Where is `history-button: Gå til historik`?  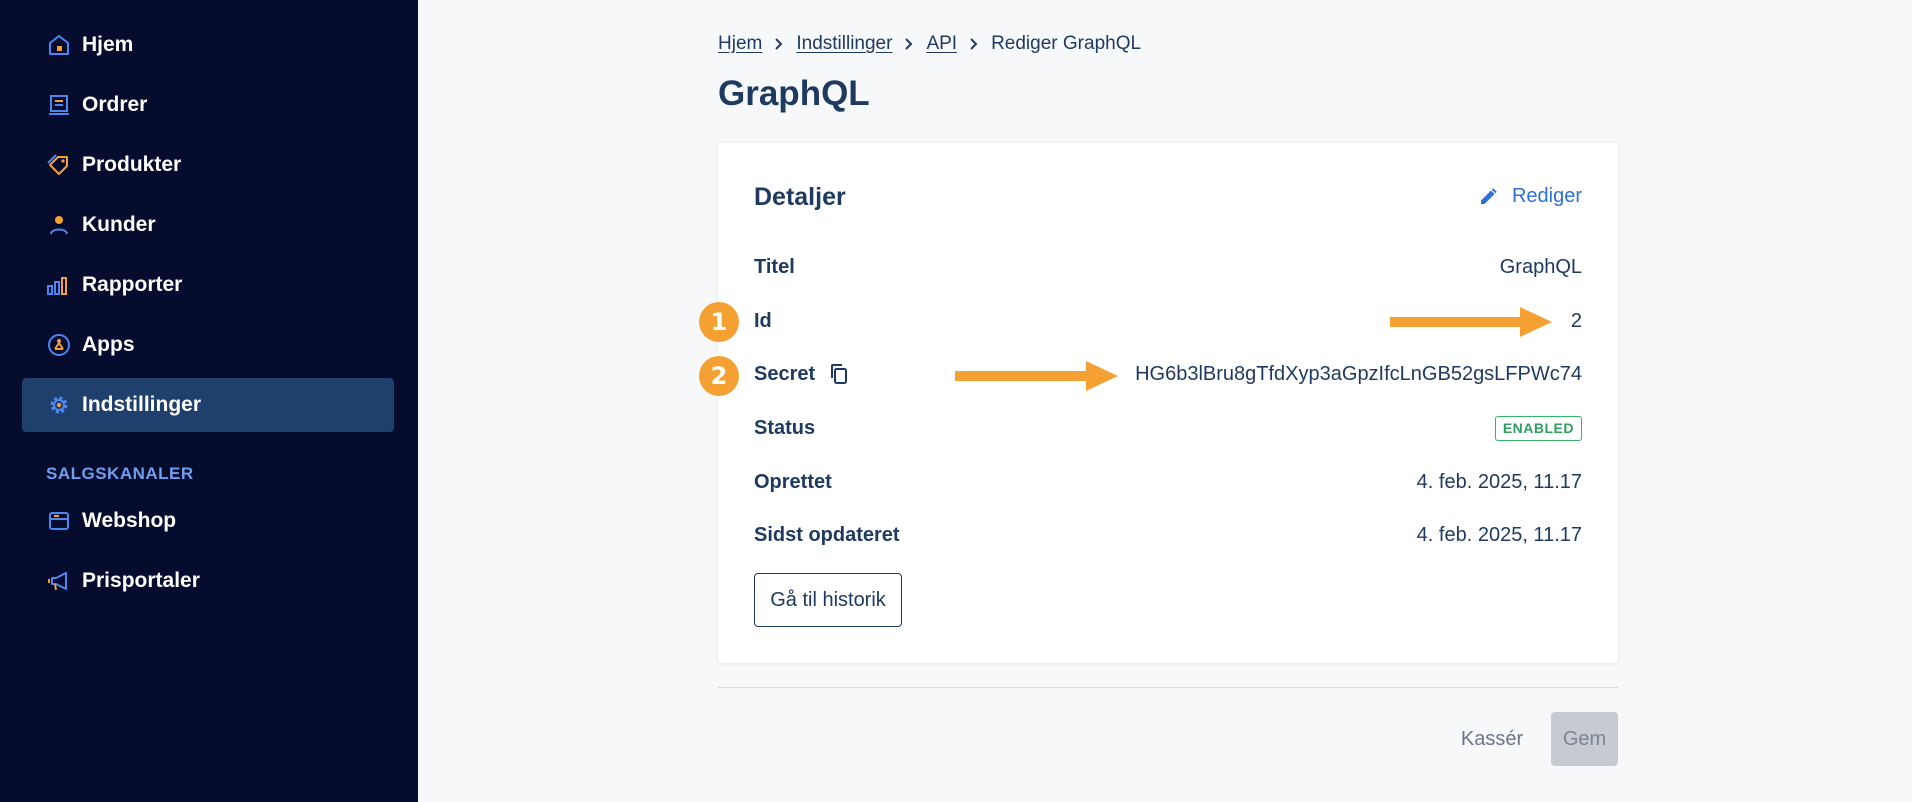 history-button: Gå til historik is located at coordinates (828, 600).